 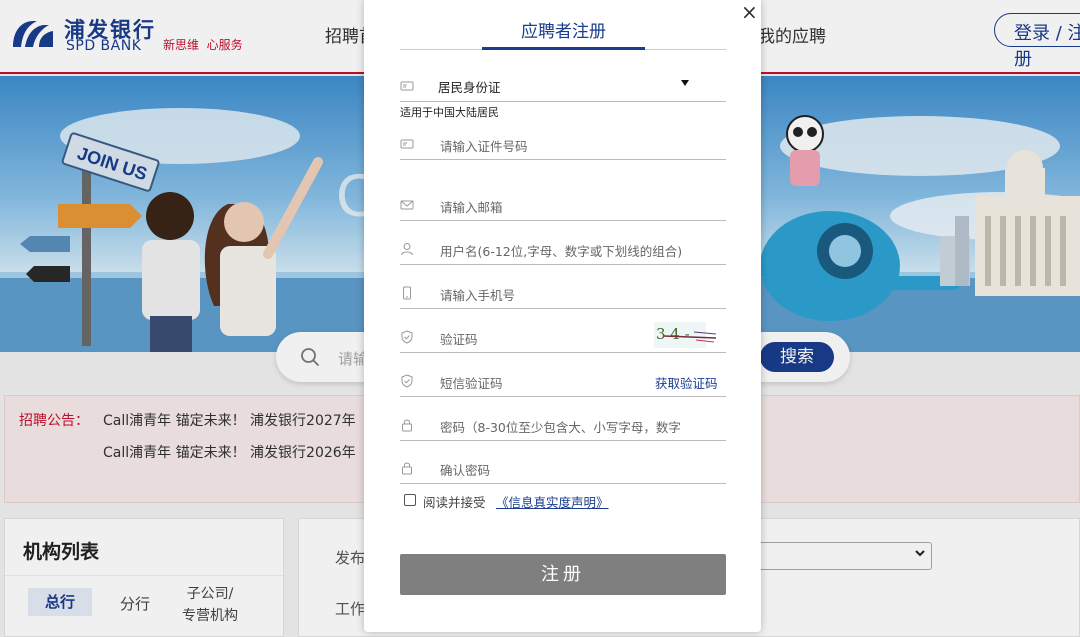 I want to click on mail-icon, so click(x=407, y=205).